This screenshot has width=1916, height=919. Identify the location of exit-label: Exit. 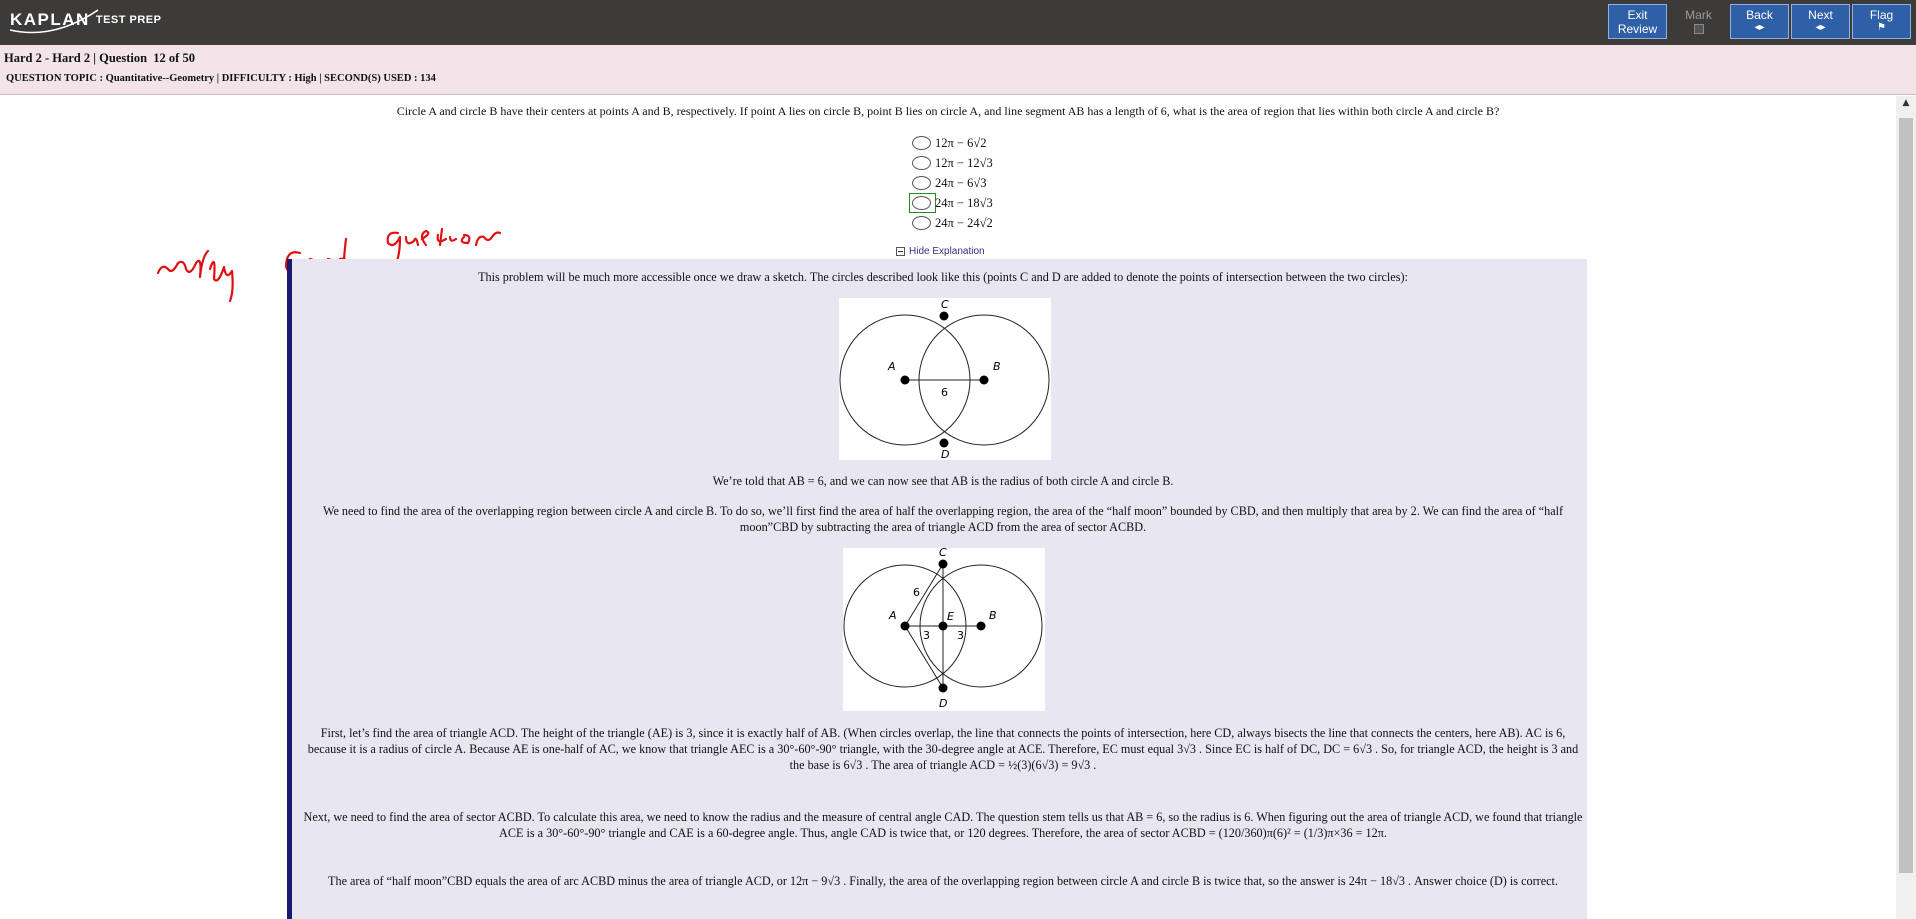
(1637, 15).